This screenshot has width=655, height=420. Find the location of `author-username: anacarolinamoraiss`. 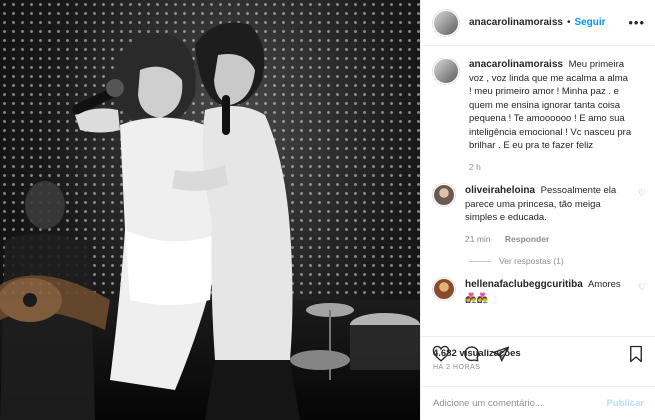

author-username: anacarolinamoraiss is located at coordinates (516, 22).